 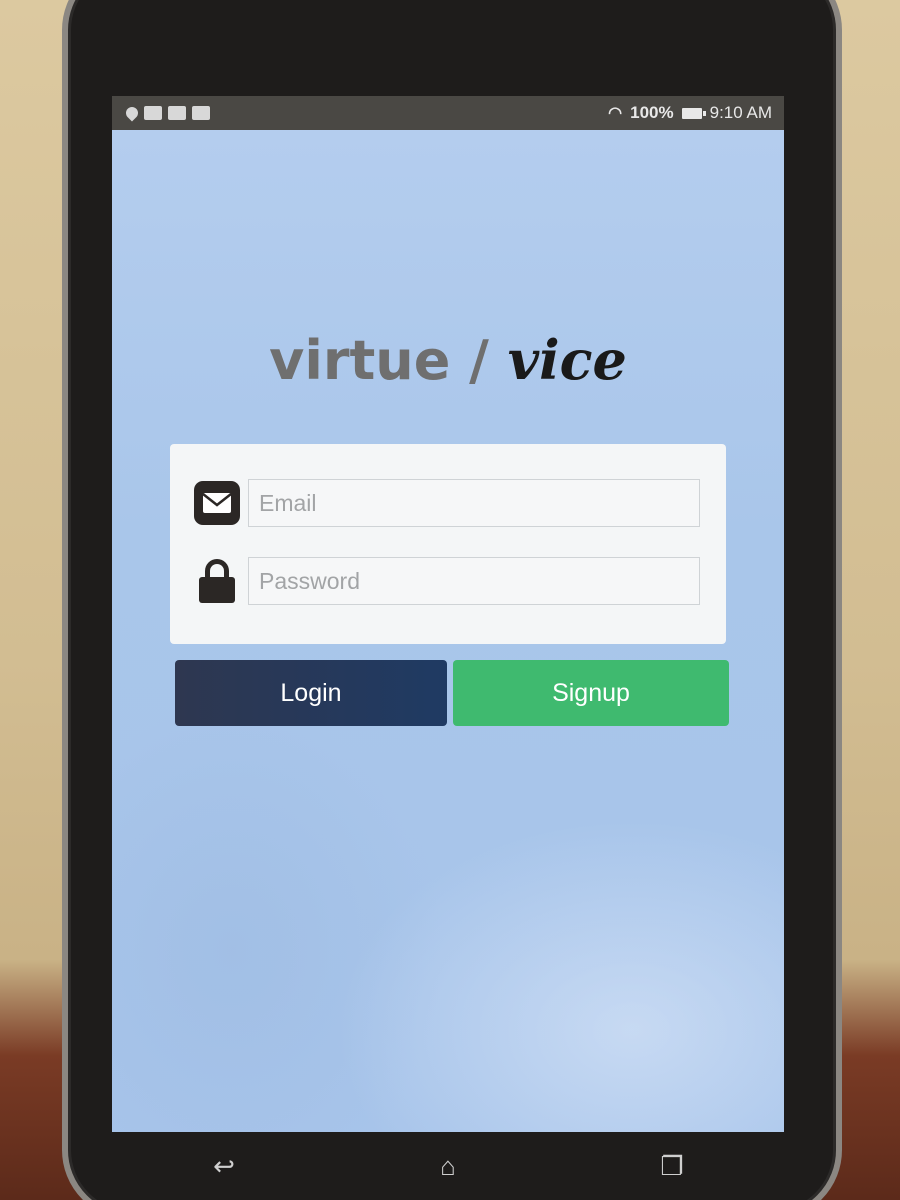 What do you see at coordinates (740, 112) in the screenshot?
I see `clock: 9:10 AM` at bounding box center [740, 112].